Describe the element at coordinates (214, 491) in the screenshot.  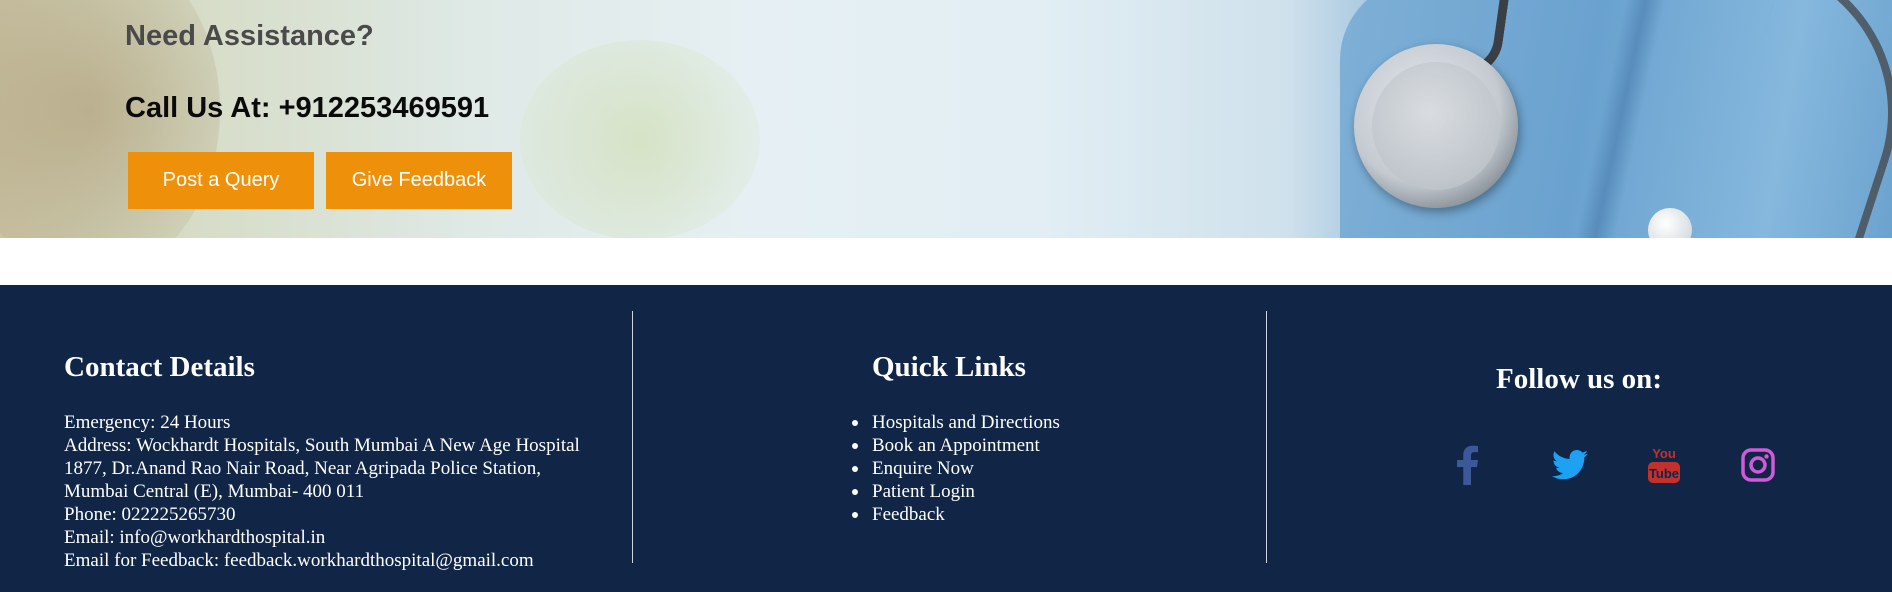
I see `address-line-3: Mumbai Central (E), Mumbai- 400 011` at that location.